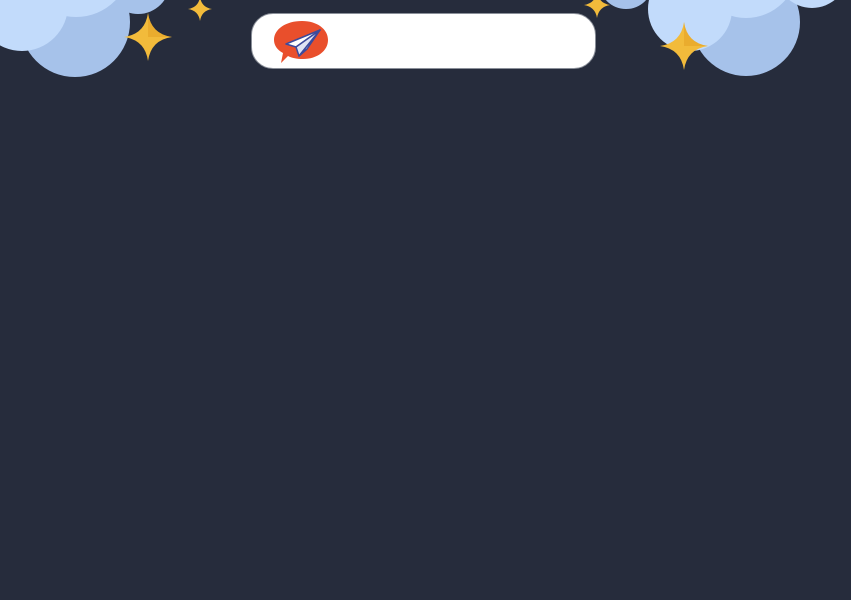 The height and width of the screenshot is (600, 851). What do you see at coordinates (460, 41) in the screenshot?
I see `search-input` at bounding box center [460, 41].